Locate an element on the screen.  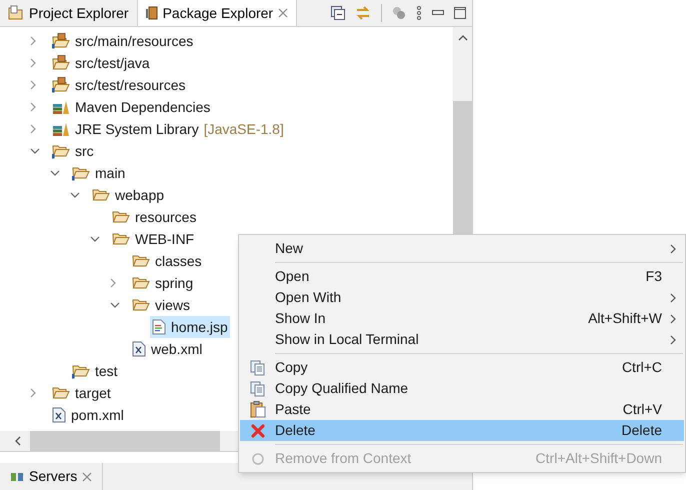
delete-icon is located at coordinates (257, 431).